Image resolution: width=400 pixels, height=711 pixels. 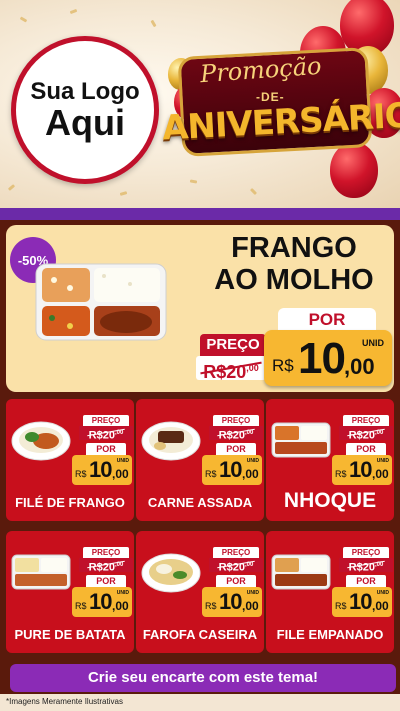 What do you see at coordinates (203, 678) in the screenshot?
I see `cta-button: Crie seu encarte com este tema!` at bounding box center [203, 678].